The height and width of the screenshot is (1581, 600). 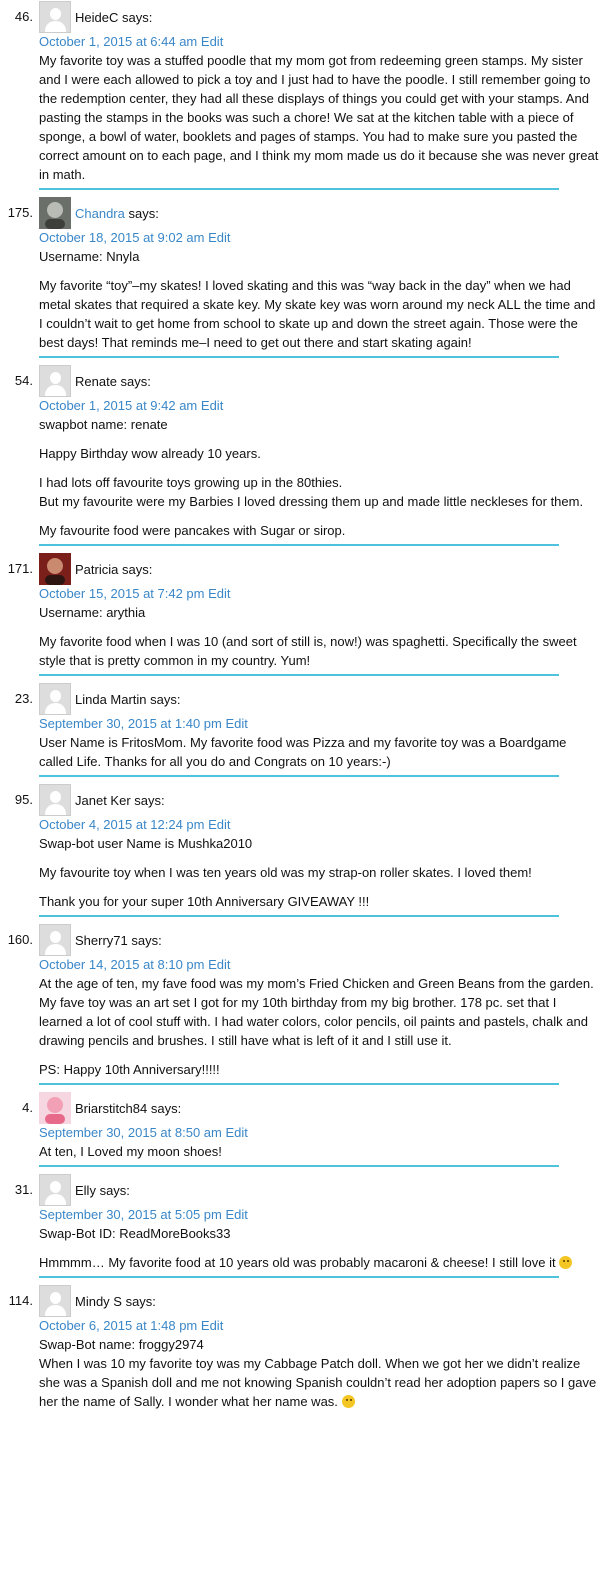 What do you see at coordinates (130, 1214) in the screenshot?
I see `comment-date-link: September 30, 2015 at 5:05 pm` at bounding box center [130, 1214].